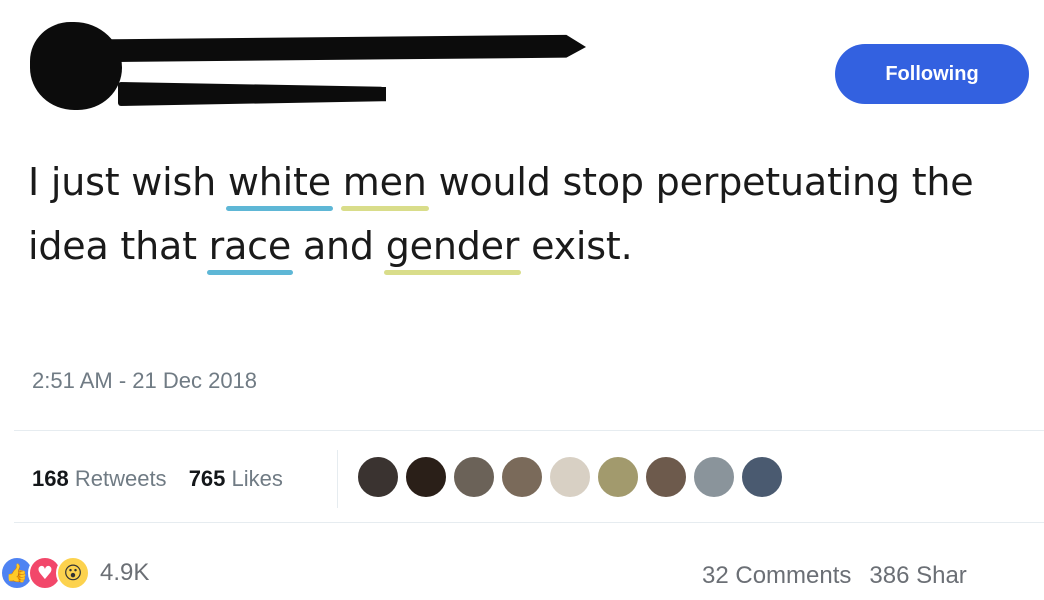 This screenshot has height=600, width=1044. I want to click on underlined-word-gender: gender, so click(452, 246).